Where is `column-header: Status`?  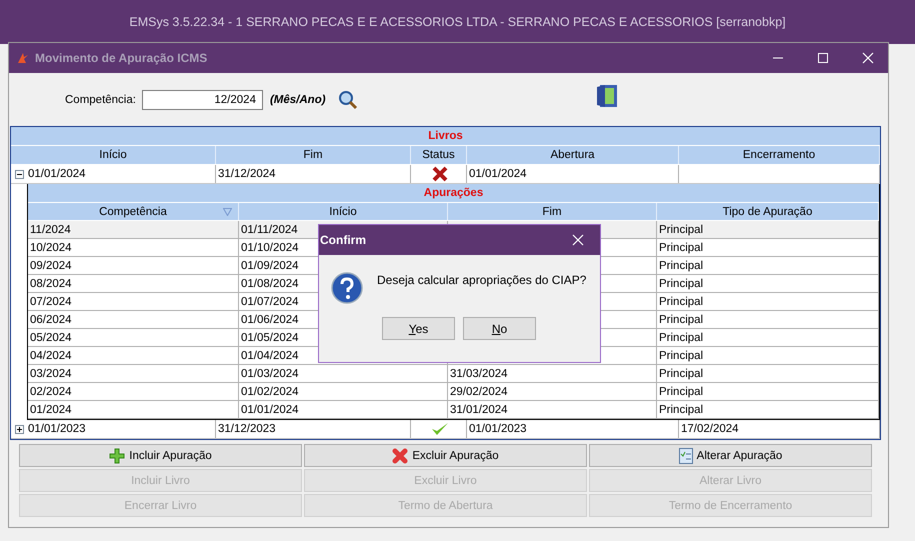
column-header: Status is located at coordinates (439, 155).